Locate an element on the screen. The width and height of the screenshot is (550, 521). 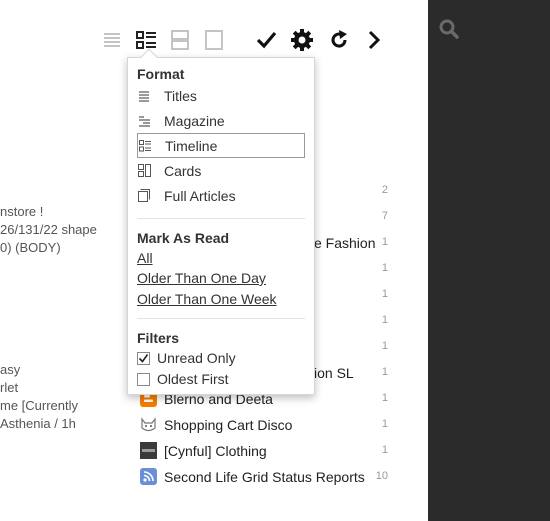
mark-all-read-link: All is located at coordinates (145, 258).